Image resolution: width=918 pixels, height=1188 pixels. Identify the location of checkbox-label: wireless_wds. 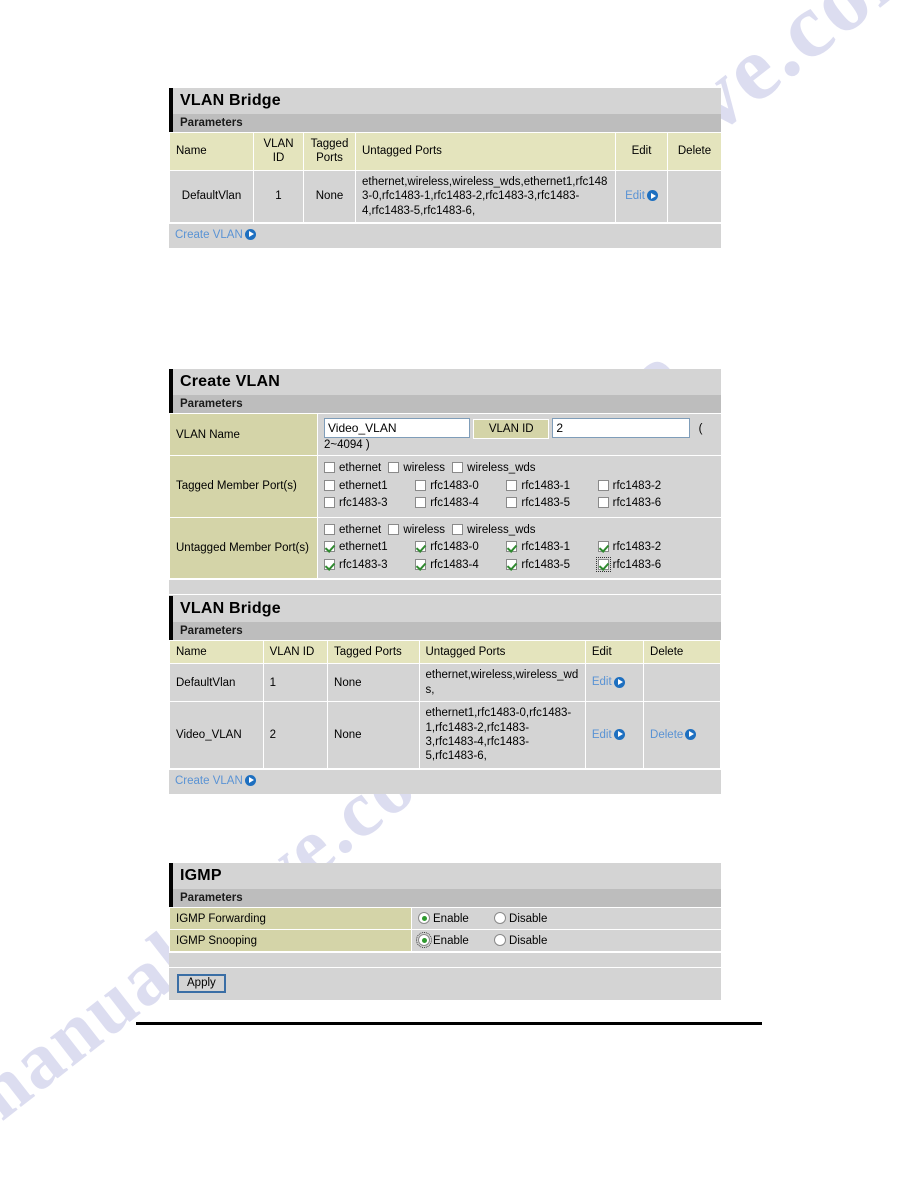
(501, 468).